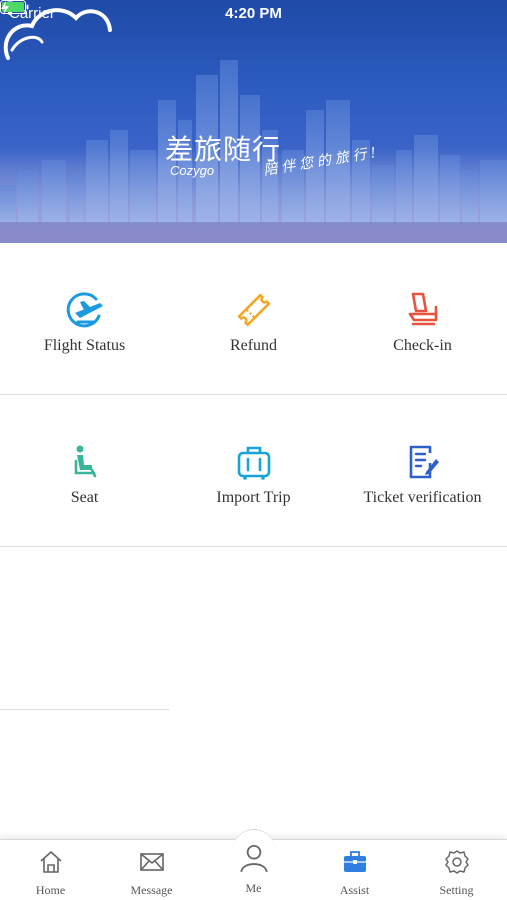  I want to click on plane-takeoff-icon, so click(84, 310).